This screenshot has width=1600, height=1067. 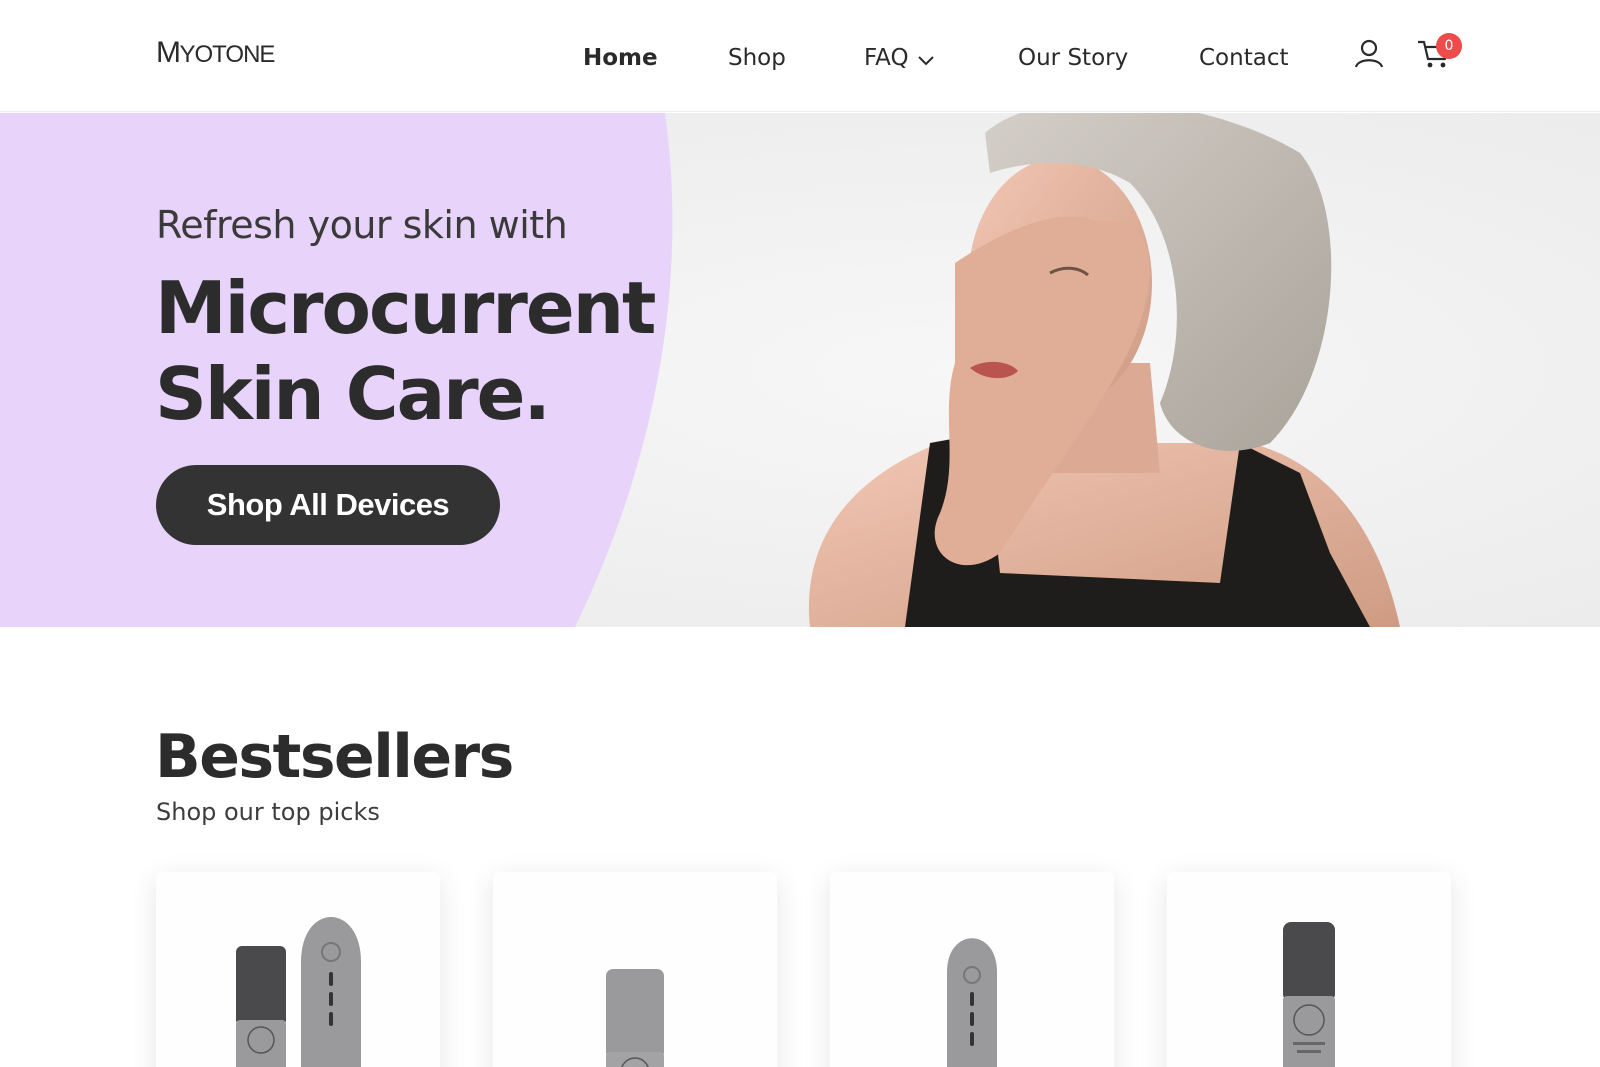 I want to click on bestsellers-subheading: Shop our top picks, so click(x=268, y=812).